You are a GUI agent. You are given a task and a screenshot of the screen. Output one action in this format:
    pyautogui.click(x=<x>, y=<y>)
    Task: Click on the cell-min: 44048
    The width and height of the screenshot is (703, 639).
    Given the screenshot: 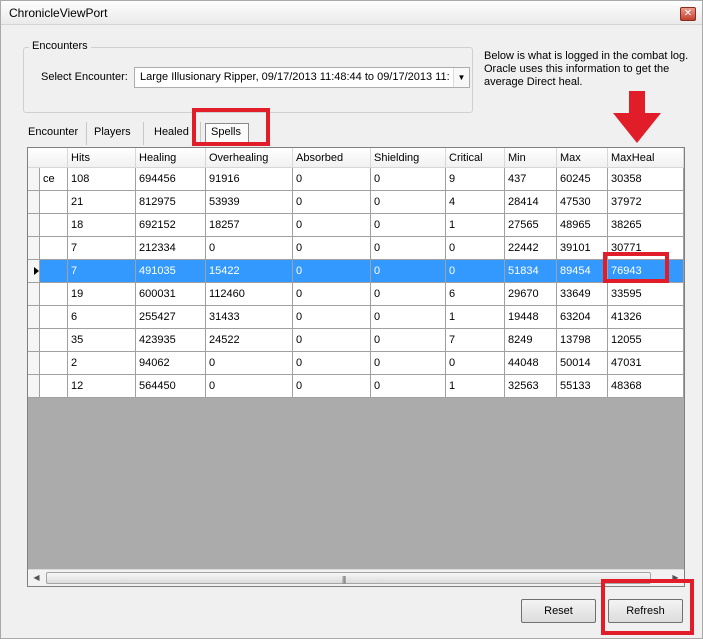 What is the action you would take?
    pyautogui.click(x=531, y=363)
    